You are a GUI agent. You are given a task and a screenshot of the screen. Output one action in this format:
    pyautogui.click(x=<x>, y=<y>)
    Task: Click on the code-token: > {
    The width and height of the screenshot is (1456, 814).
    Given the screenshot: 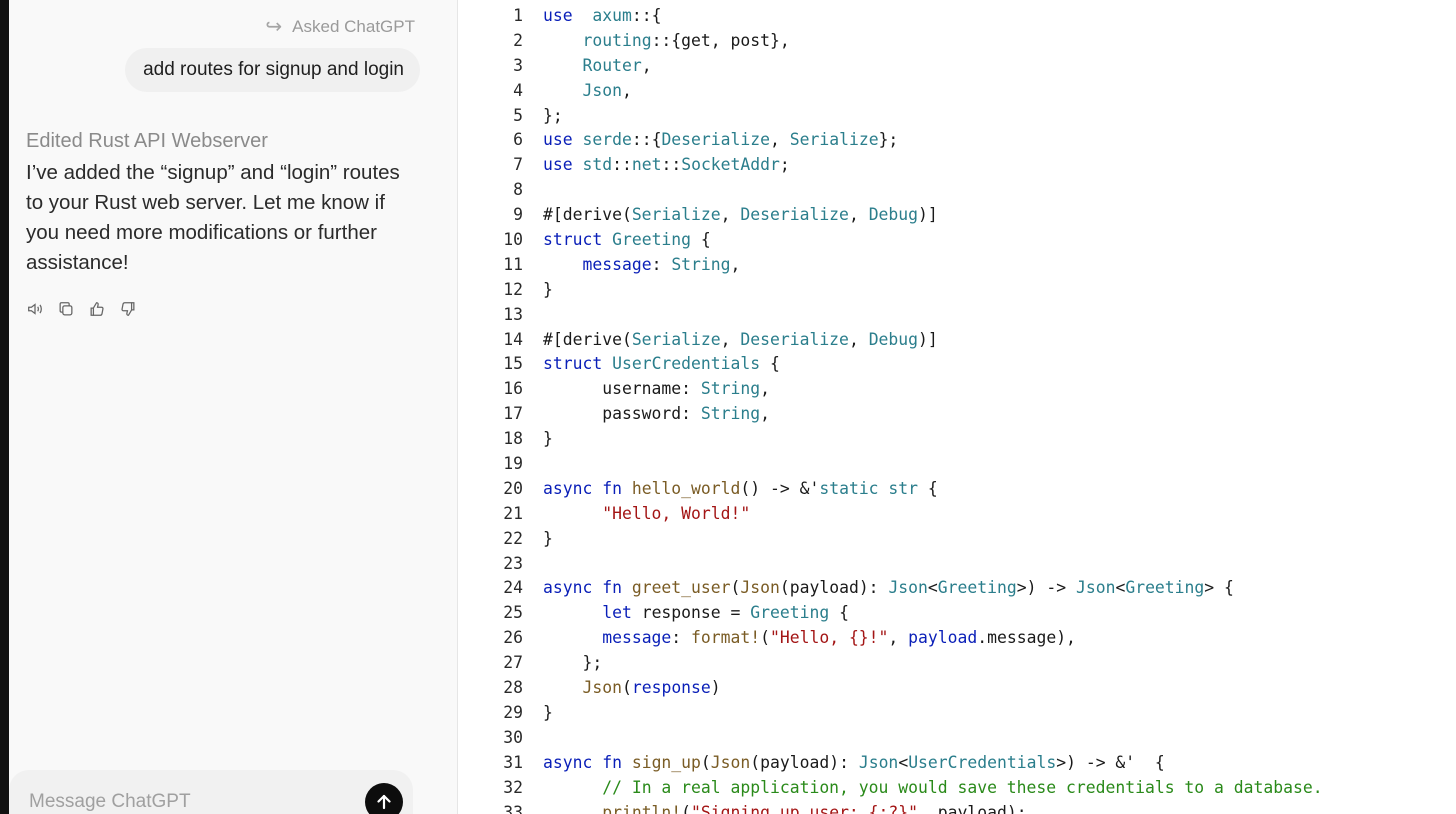 What is the action you would take?
    pyautogui.click(x=1219, y=588)
    